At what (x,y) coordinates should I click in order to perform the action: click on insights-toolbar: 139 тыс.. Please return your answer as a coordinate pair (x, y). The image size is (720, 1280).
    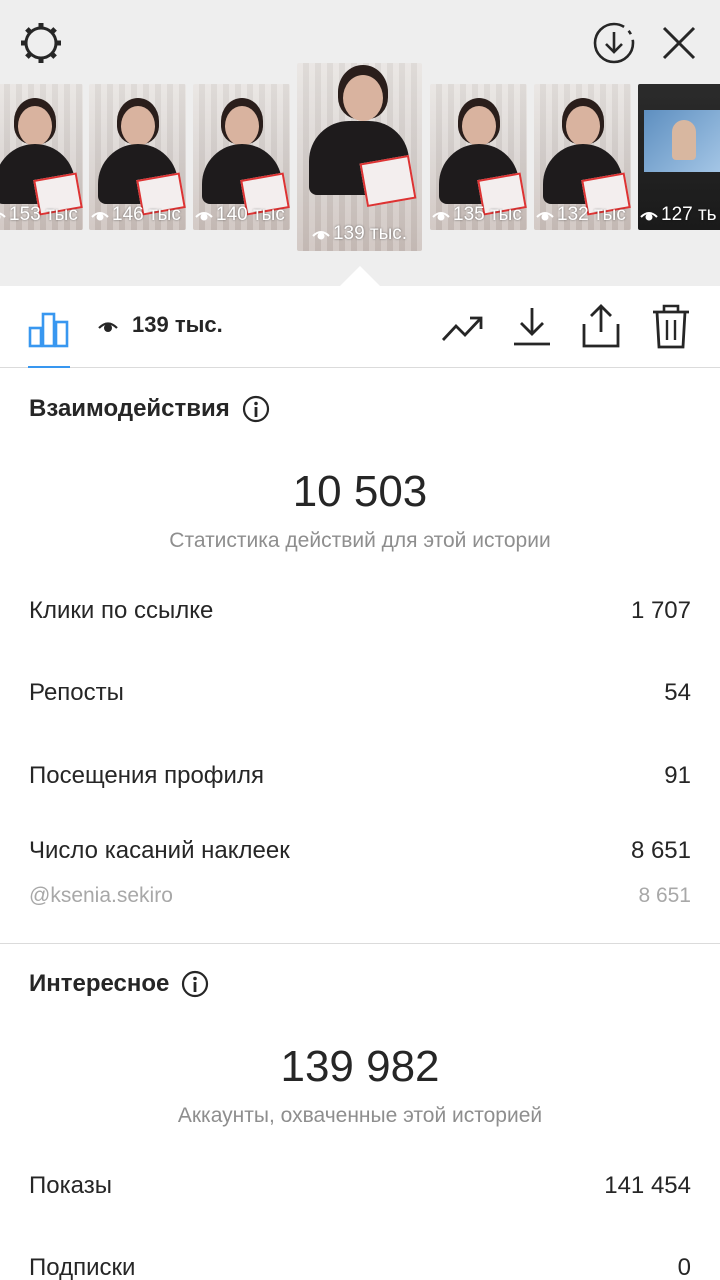
    Looking at the image, I should click on (360, 327).